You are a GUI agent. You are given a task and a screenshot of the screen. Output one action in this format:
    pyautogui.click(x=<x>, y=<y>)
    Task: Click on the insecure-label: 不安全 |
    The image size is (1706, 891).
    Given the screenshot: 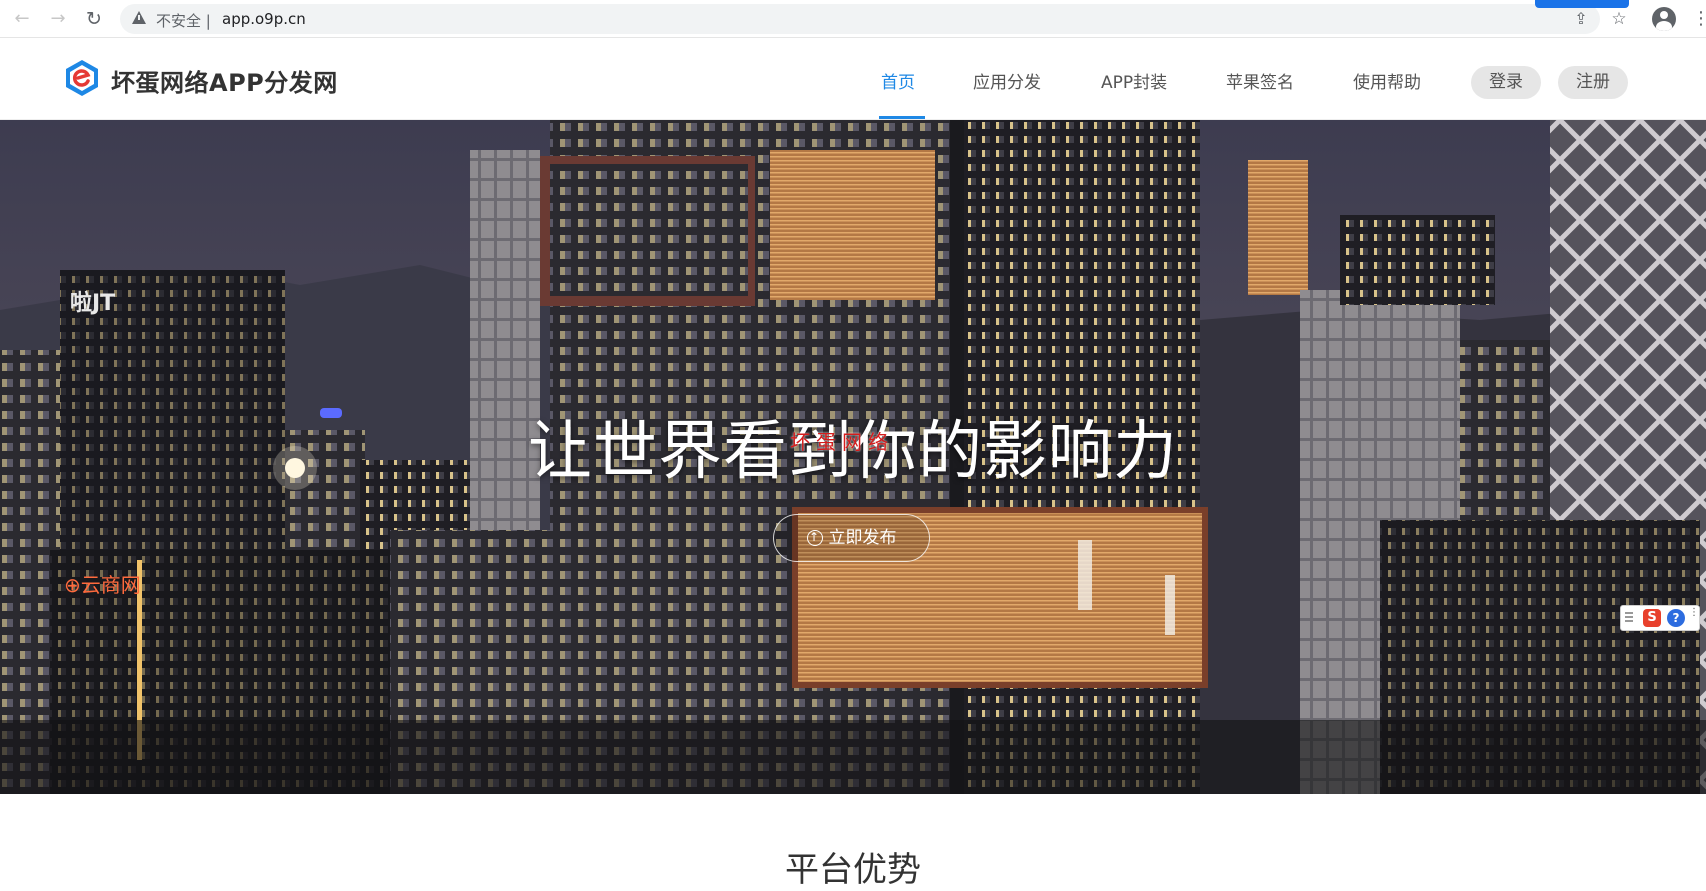 What is the action you would take?
    pyautogui.click(x=183, y=20)
    